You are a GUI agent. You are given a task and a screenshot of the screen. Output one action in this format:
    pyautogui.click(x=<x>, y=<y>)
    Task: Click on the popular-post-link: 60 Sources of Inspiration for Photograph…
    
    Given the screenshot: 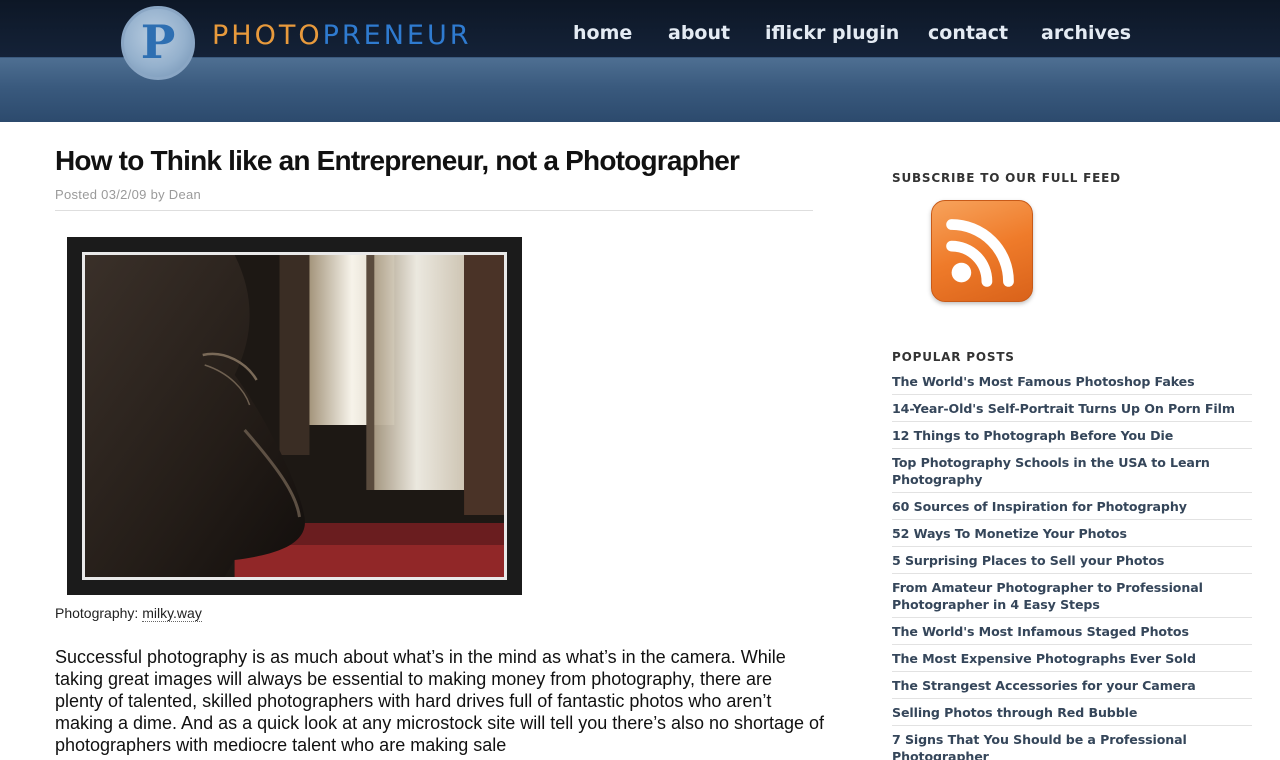 What is the action you would take?
    pyautogui.click(x=1072, y=506)
    